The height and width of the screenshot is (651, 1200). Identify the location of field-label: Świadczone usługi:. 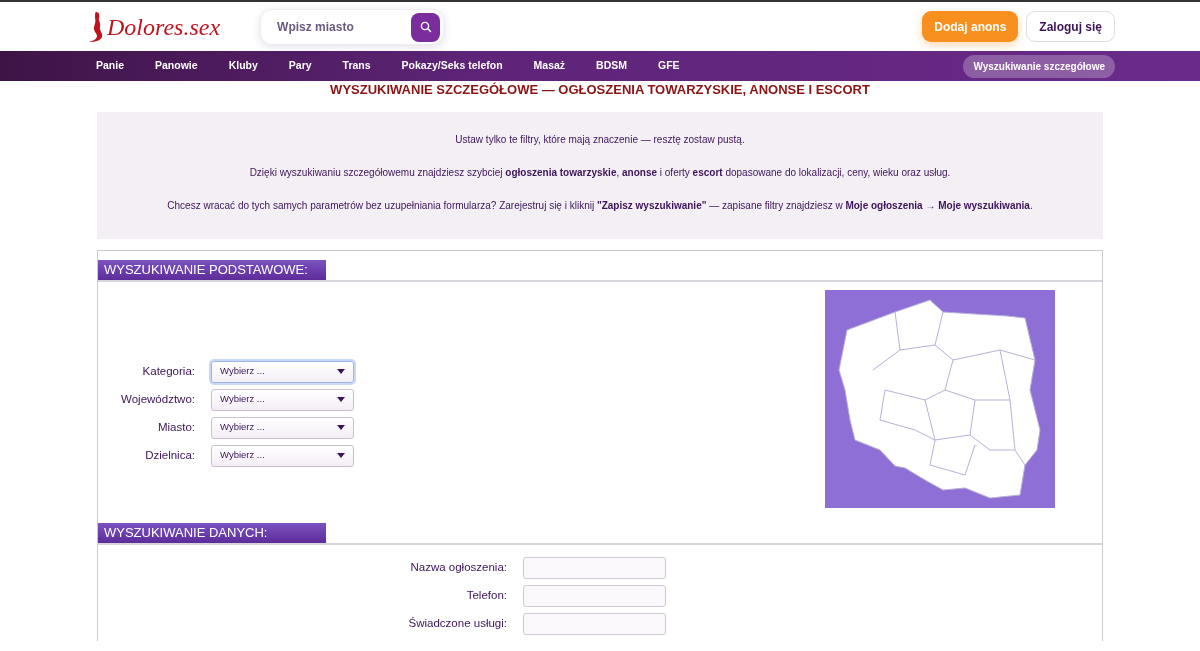
(457, 623).